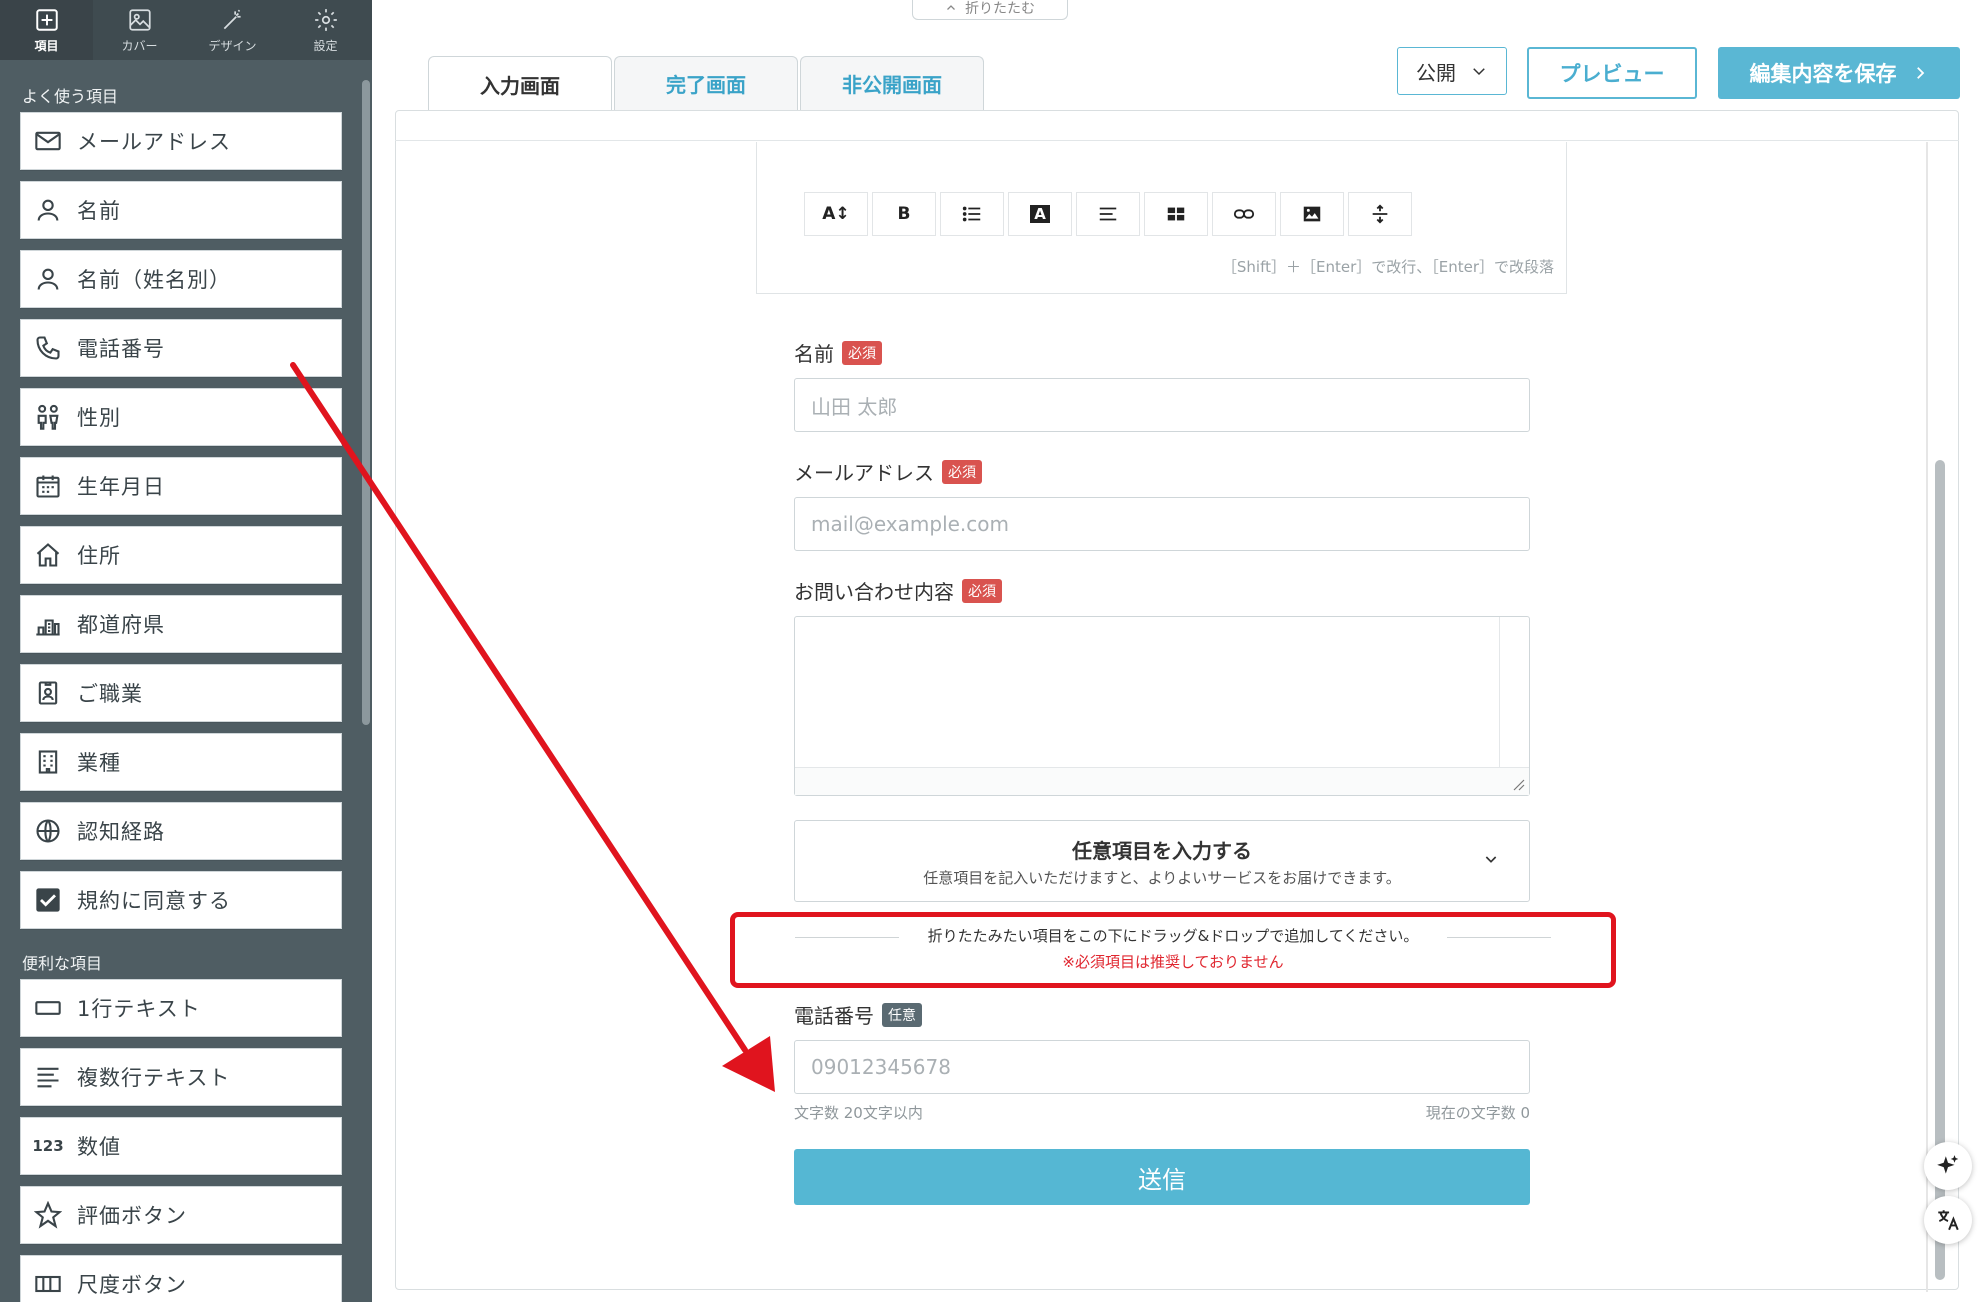 The width and height of the screenshot is (1978, 1302). Describe the element at coordinates (48, 831) in the screenshot. I see `globe-icon` at that location.